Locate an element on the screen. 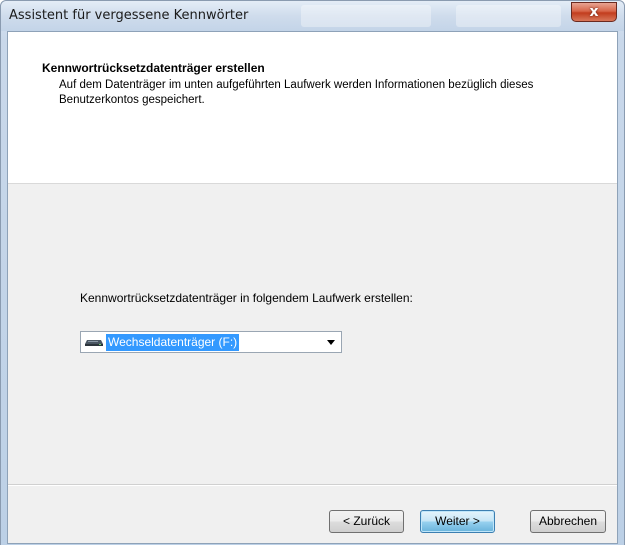  background-strip is located at coordinates (313, 549).